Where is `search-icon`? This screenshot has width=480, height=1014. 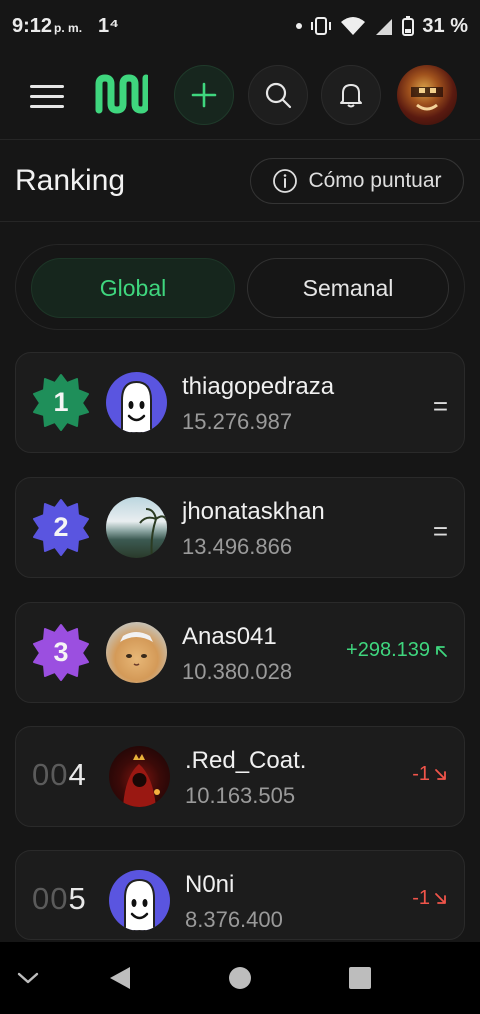 search-icon is located at coordinates (278, 95).